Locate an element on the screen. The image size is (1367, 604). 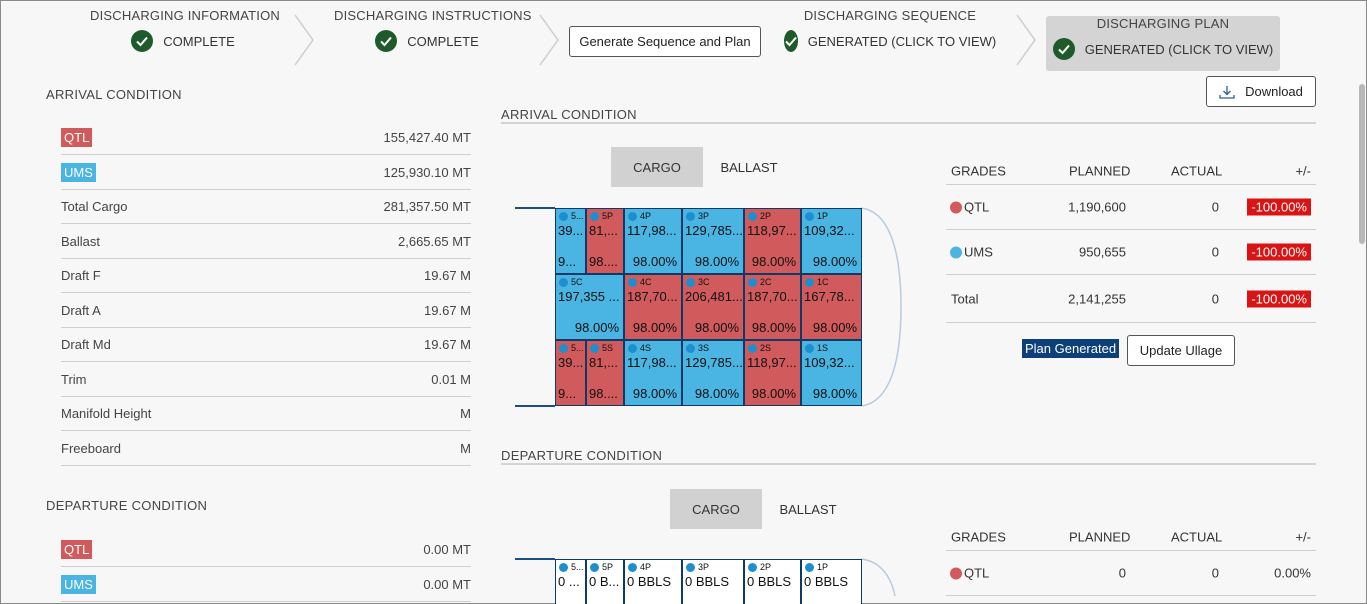
tank-label: 2P is located at coordinates (759, 567).